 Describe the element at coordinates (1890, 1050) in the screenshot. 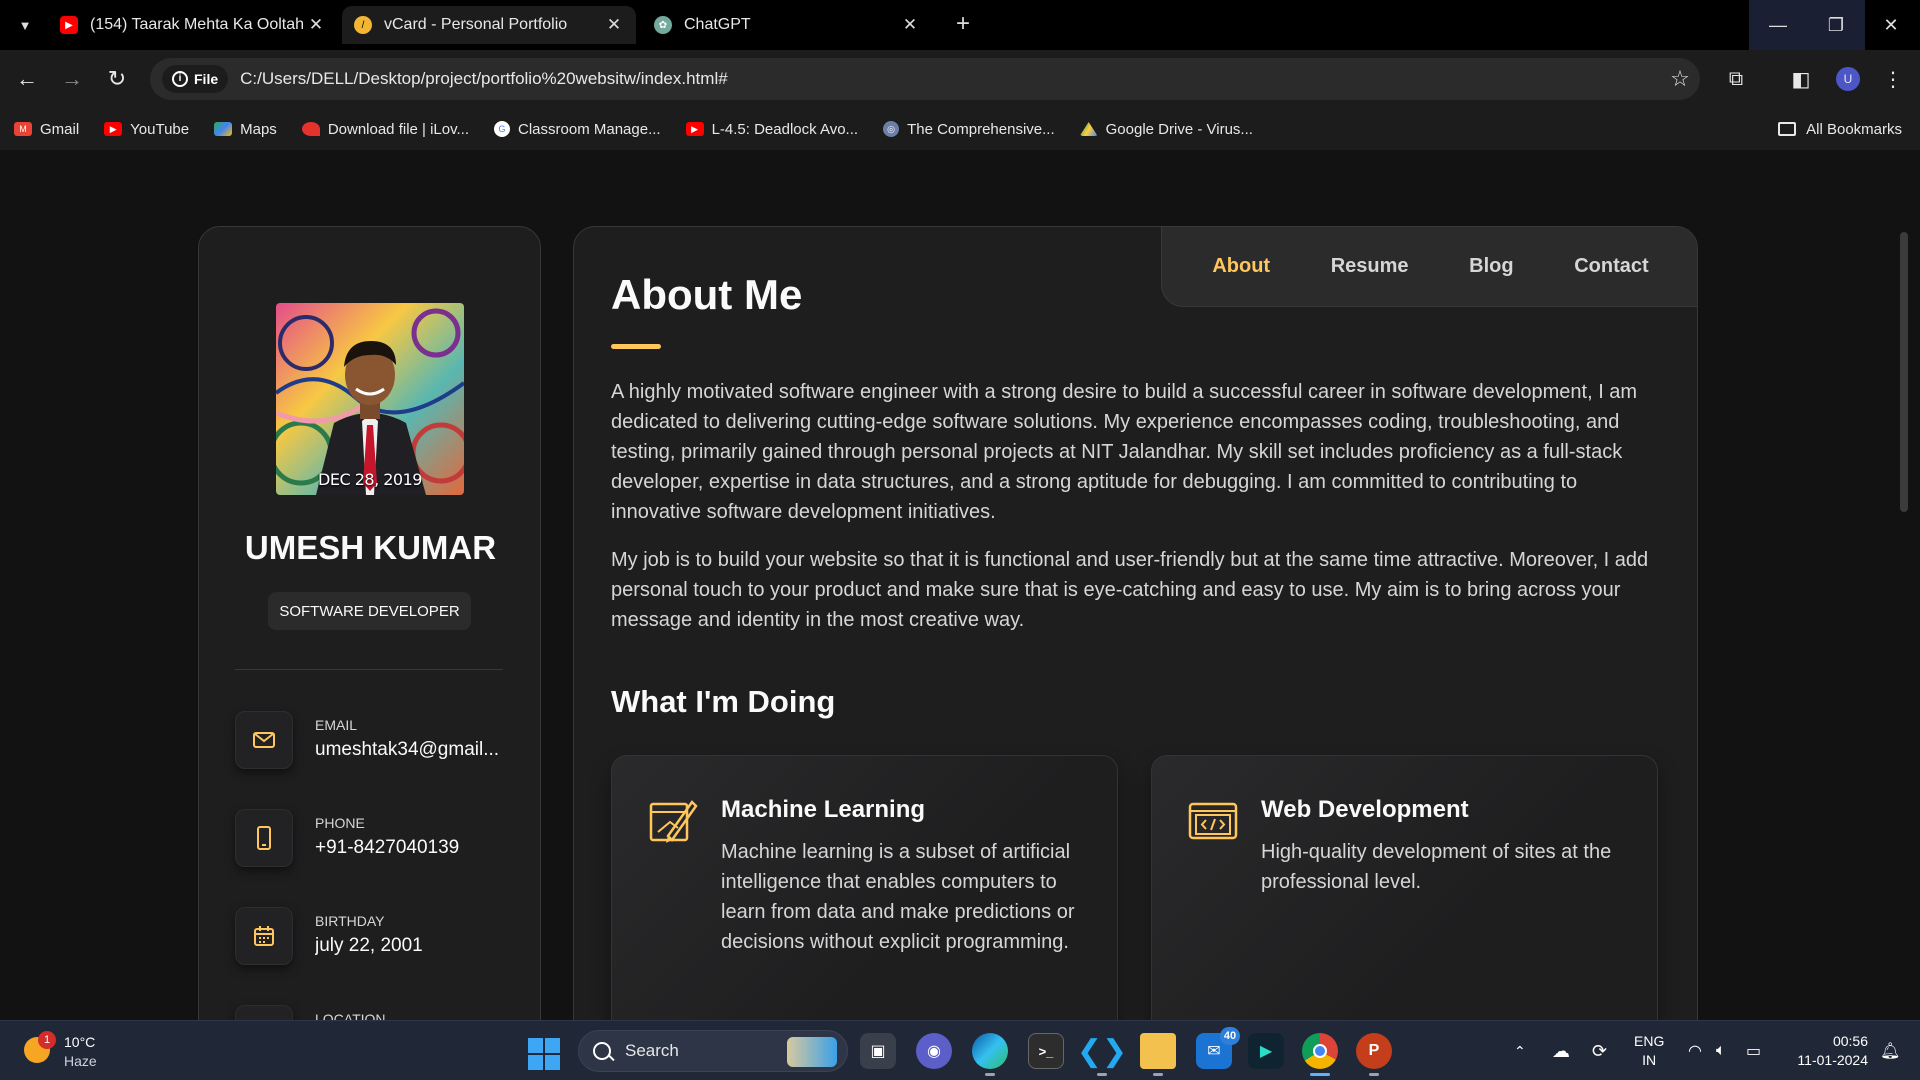

I see `notifications-icon: 🔔︎` at that location.